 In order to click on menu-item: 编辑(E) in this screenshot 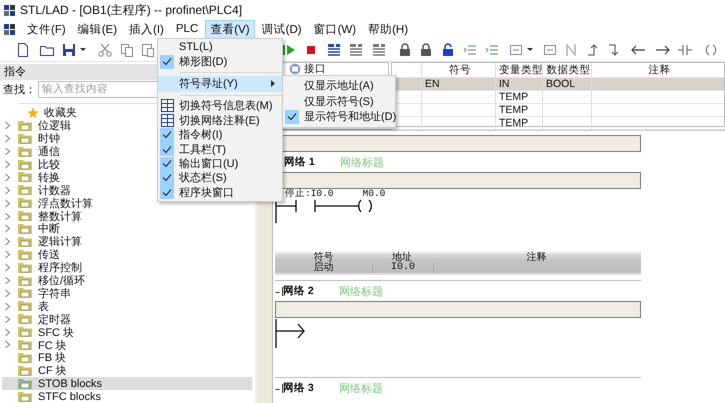, I will do `click(97, 29)`.